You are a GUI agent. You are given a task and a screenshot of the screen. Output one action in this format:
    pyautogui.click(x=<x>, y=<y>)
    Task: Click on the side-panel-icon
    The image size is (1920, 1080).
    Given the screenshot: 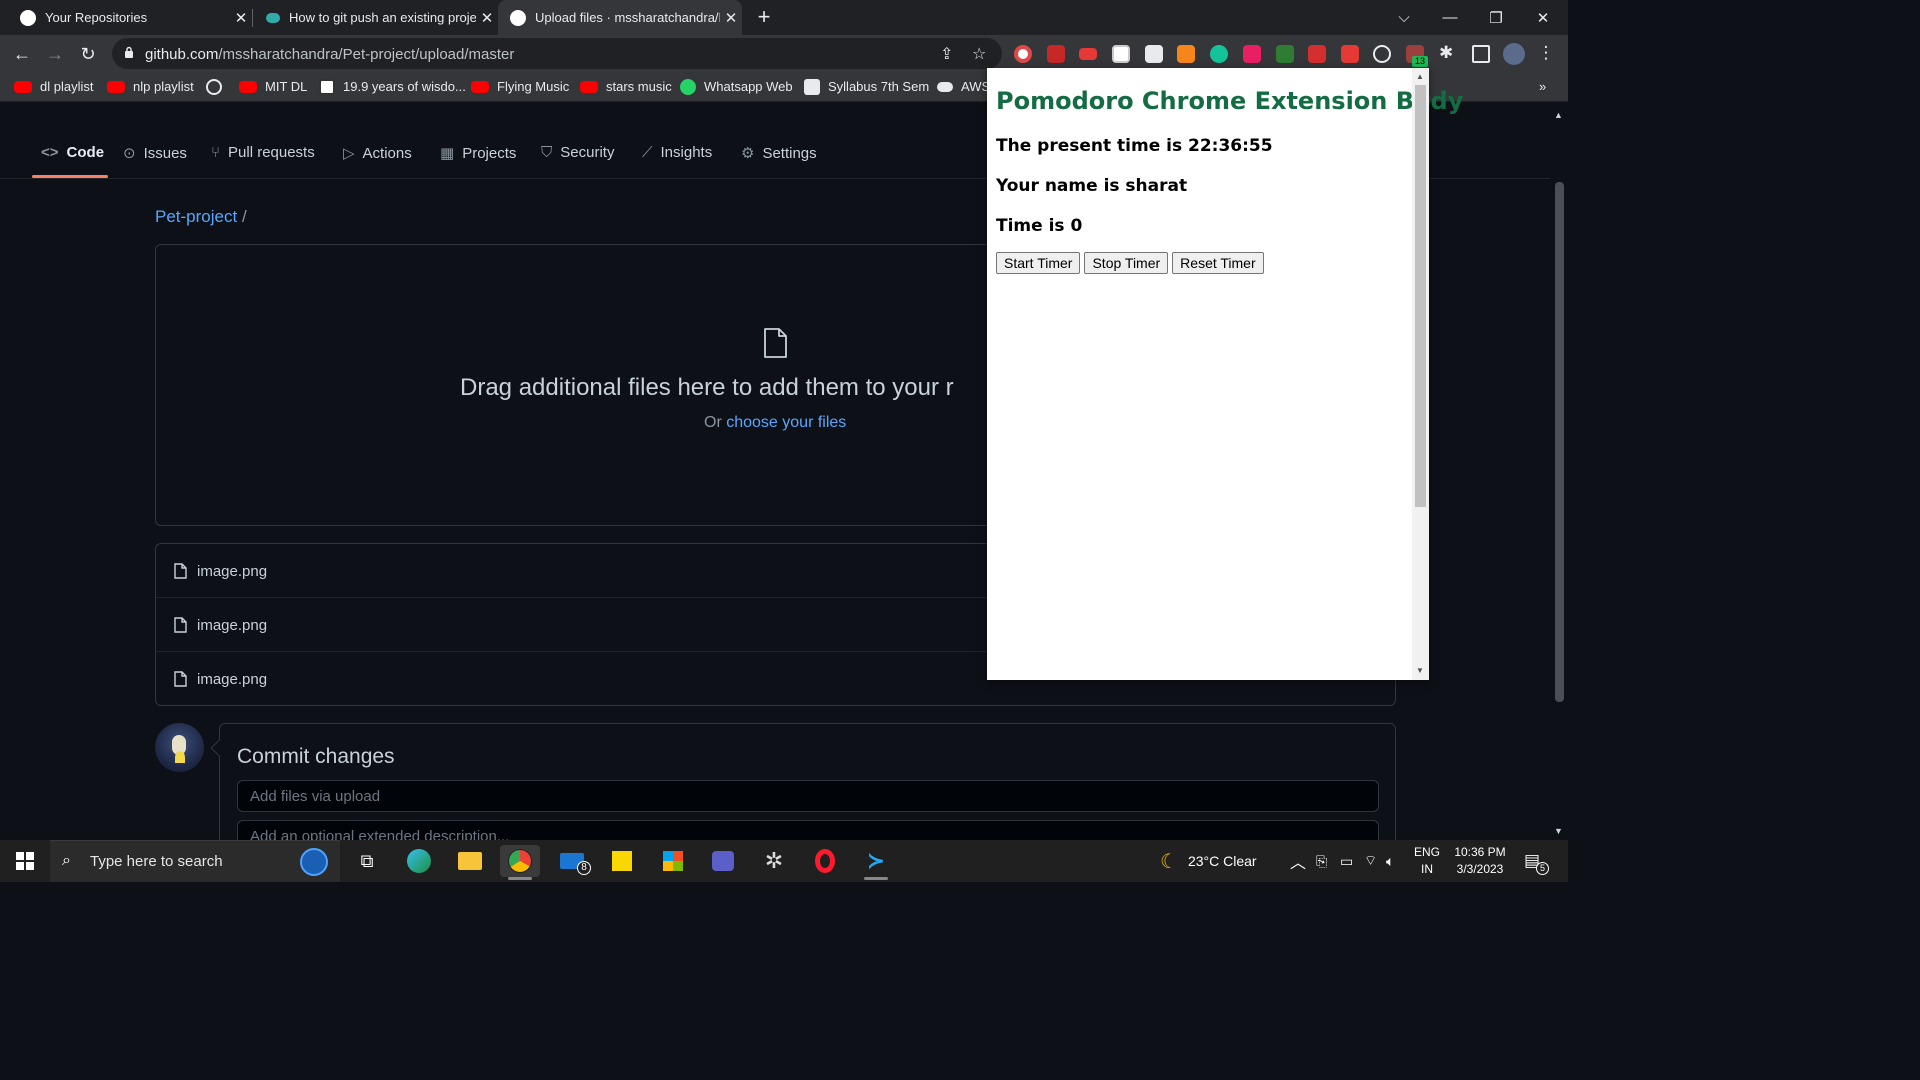 What is the action you would take?
    pyautogui.click(x=1481, y=54)
    